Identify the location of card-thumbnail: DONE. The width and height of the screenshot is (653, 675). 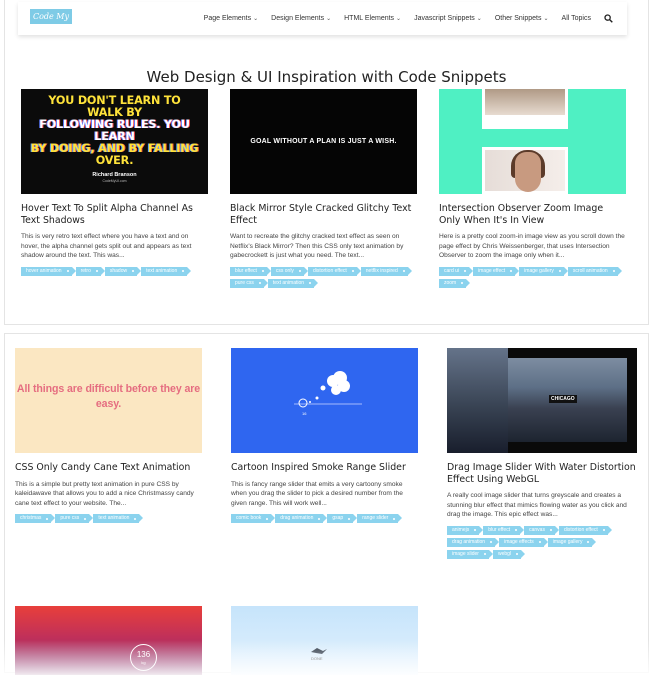
(324, 640).